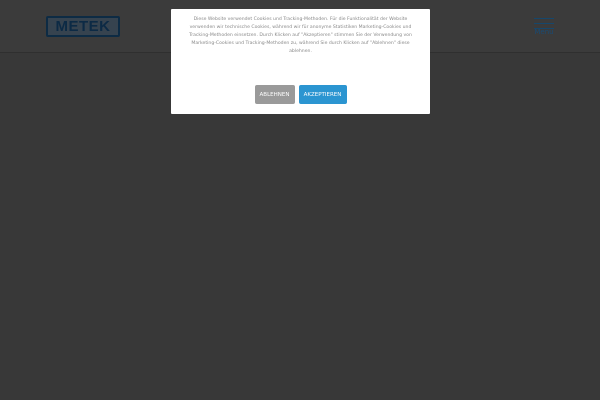 This screenshot has height=400, width=600. What do you see at coordinates (544, 32) in the screenshot?
I see `menu-label: Menu` at bounding box center [544, 32].